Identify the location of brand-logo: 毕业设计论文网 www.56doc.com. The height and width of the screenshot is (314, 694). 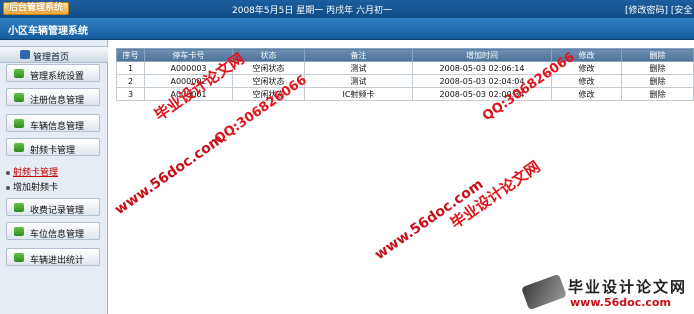
(602, 293).